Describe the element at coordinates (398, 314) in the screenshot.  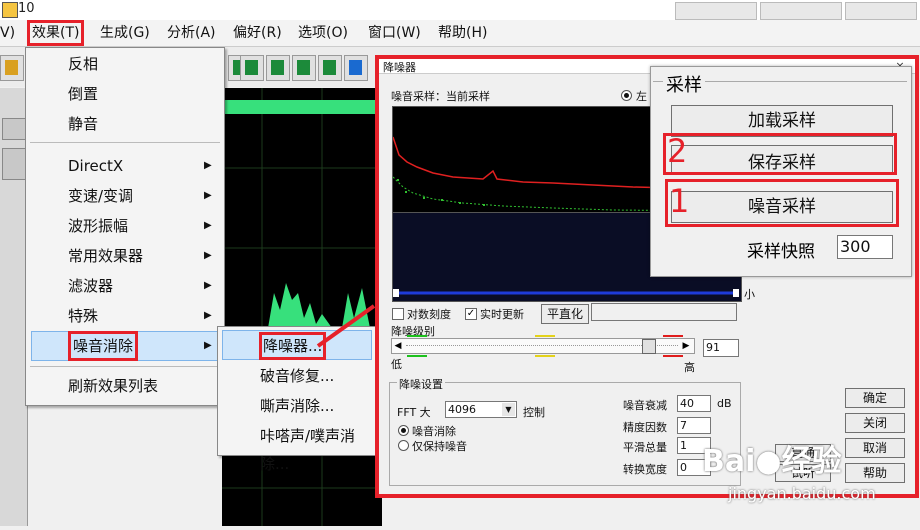
I see `log-scale-checkbox` at that location.